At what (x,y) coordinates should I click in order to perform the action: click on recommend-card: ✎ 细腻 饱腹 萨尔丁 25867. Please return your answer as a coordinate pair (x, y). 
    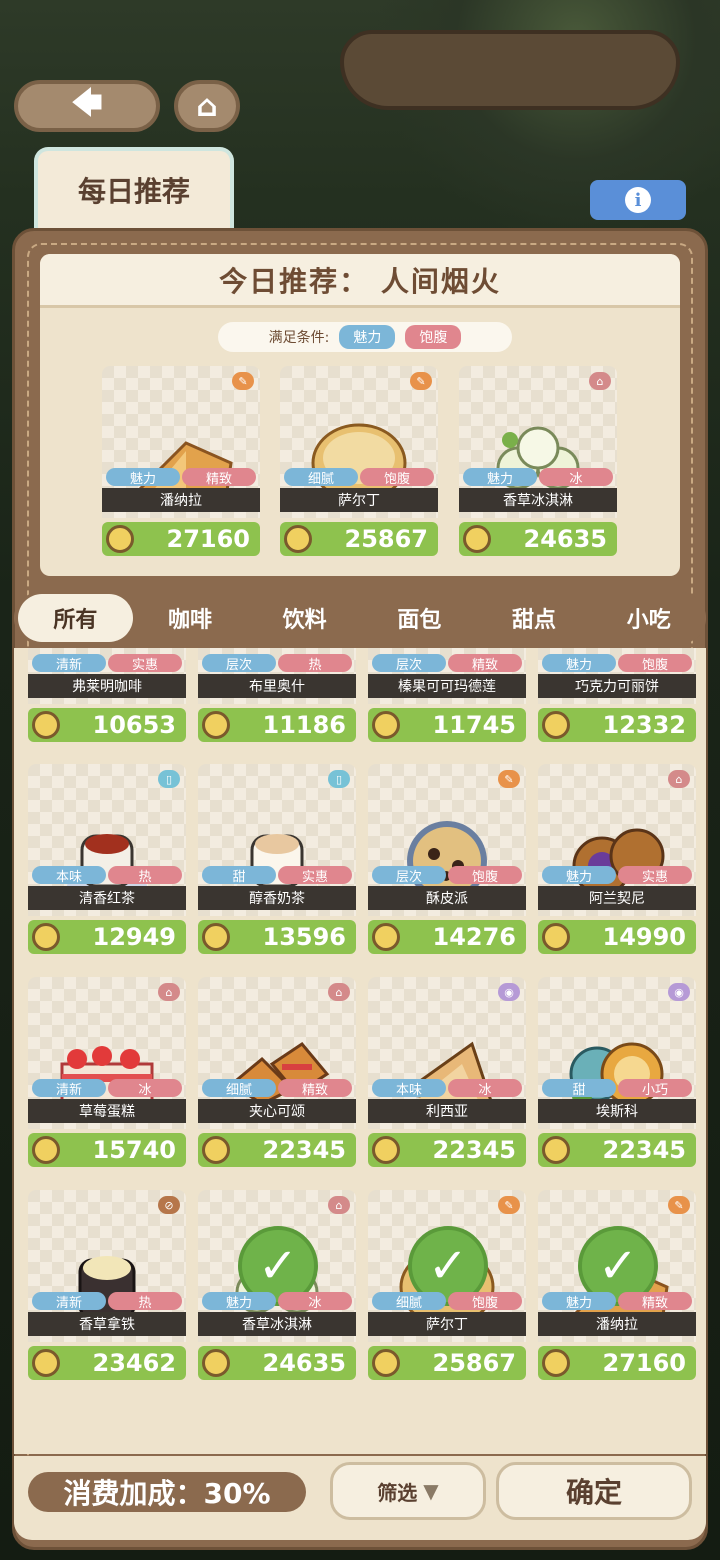
    Looking at the image, I should click on (359, 461).